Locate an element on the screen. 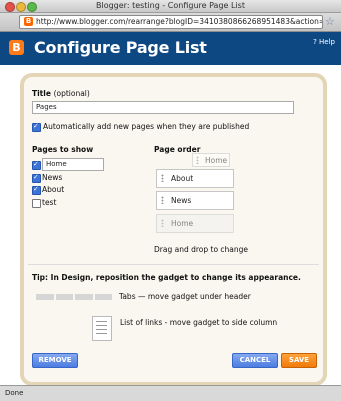 The width and height of the screenshot is (341, 401). divider is located at coordinates (173, 264).